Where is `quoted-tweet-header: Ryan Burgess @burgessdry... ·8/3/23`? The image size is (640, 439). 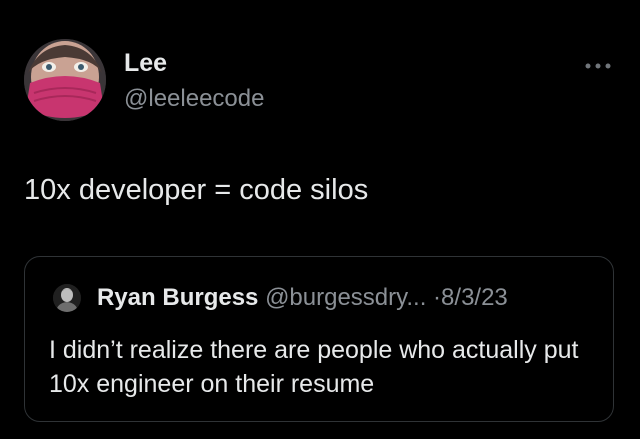 quoted-tweet-header: Ryan Burgess @burgessdry... ·8/3/23 is located at coordinates (302, 298).